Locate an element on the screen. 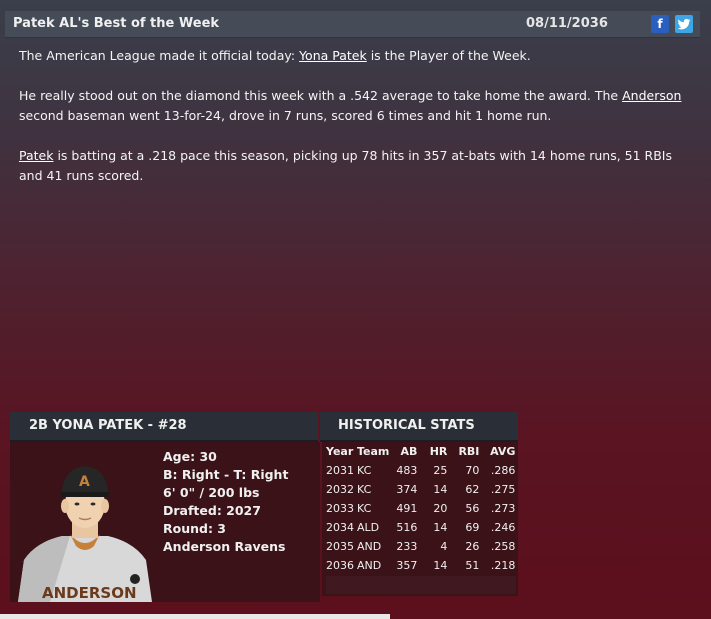  news-header-bar: Patek AL's Best of the Week 08/11/2036 f is located at coordinates (352, 24).